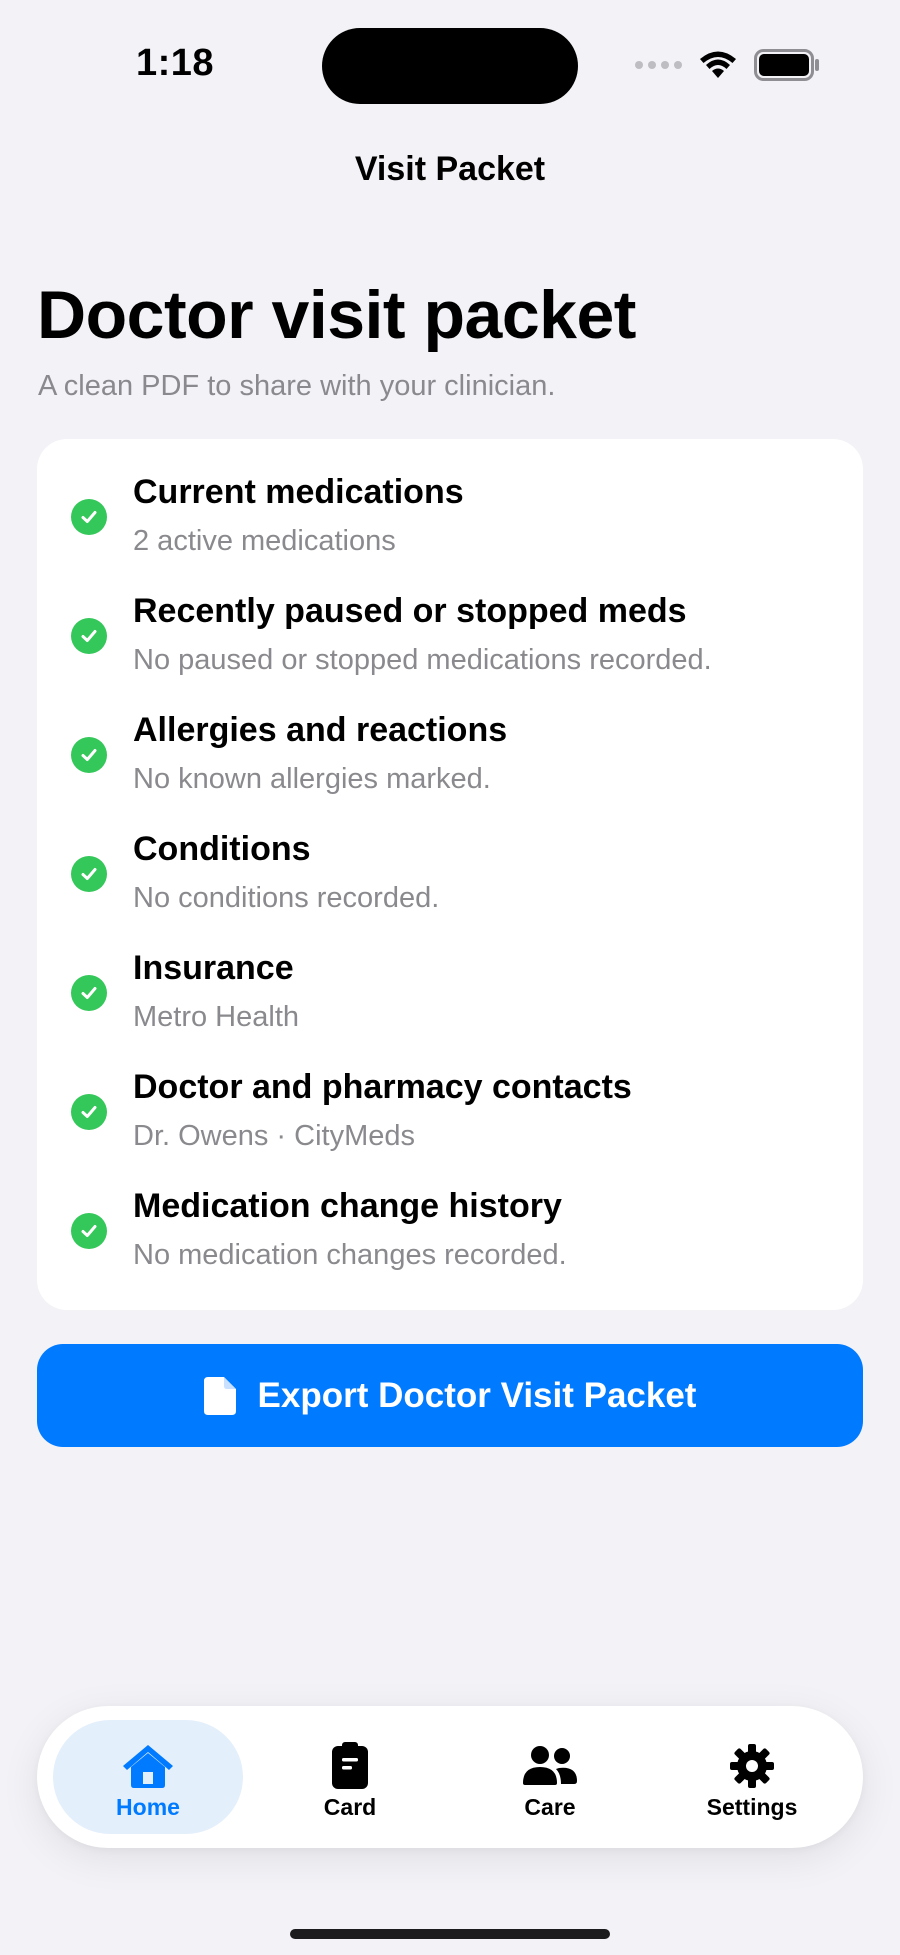 The height and width of the screenshot is (1955, 900). I want to click on status-icons, so click(727, 65).